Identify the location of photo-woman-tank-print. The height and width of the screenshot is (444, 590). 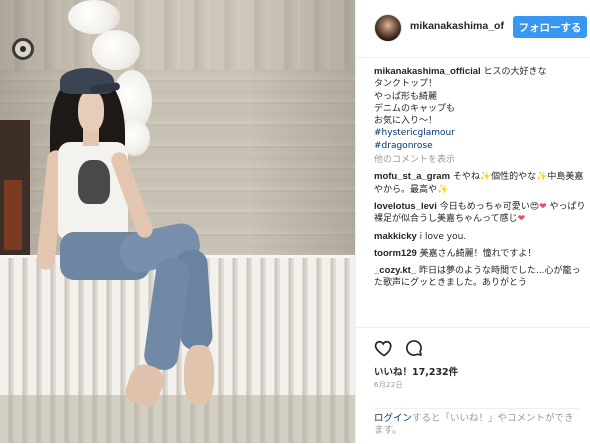
(94, 182).